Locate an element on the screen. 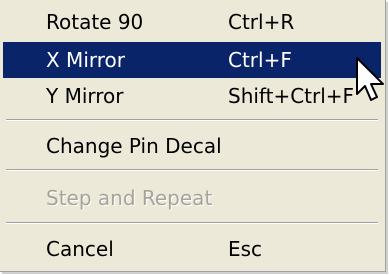  menu-item-change-pin-decal: Change Pin Decal is located at coordinates (192, 146).